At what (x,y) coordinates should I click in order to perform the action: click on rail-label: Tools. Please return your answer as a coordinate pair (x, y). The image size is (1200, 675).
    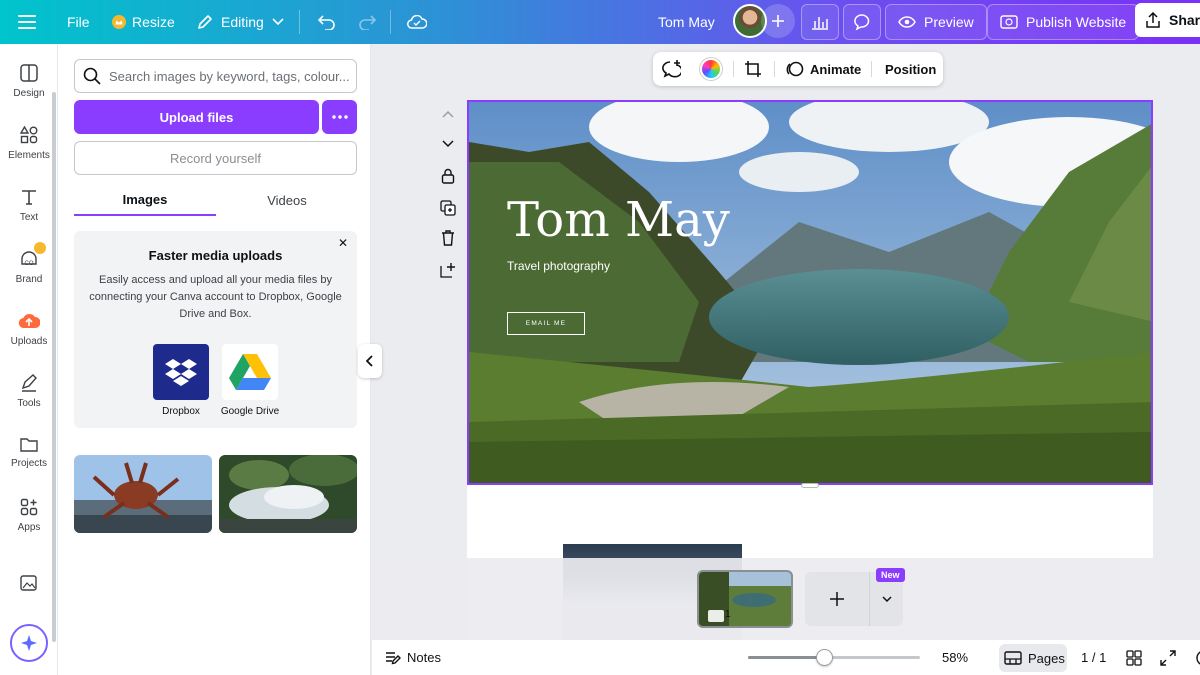
    Looking at the image, I should click on (29, 403).